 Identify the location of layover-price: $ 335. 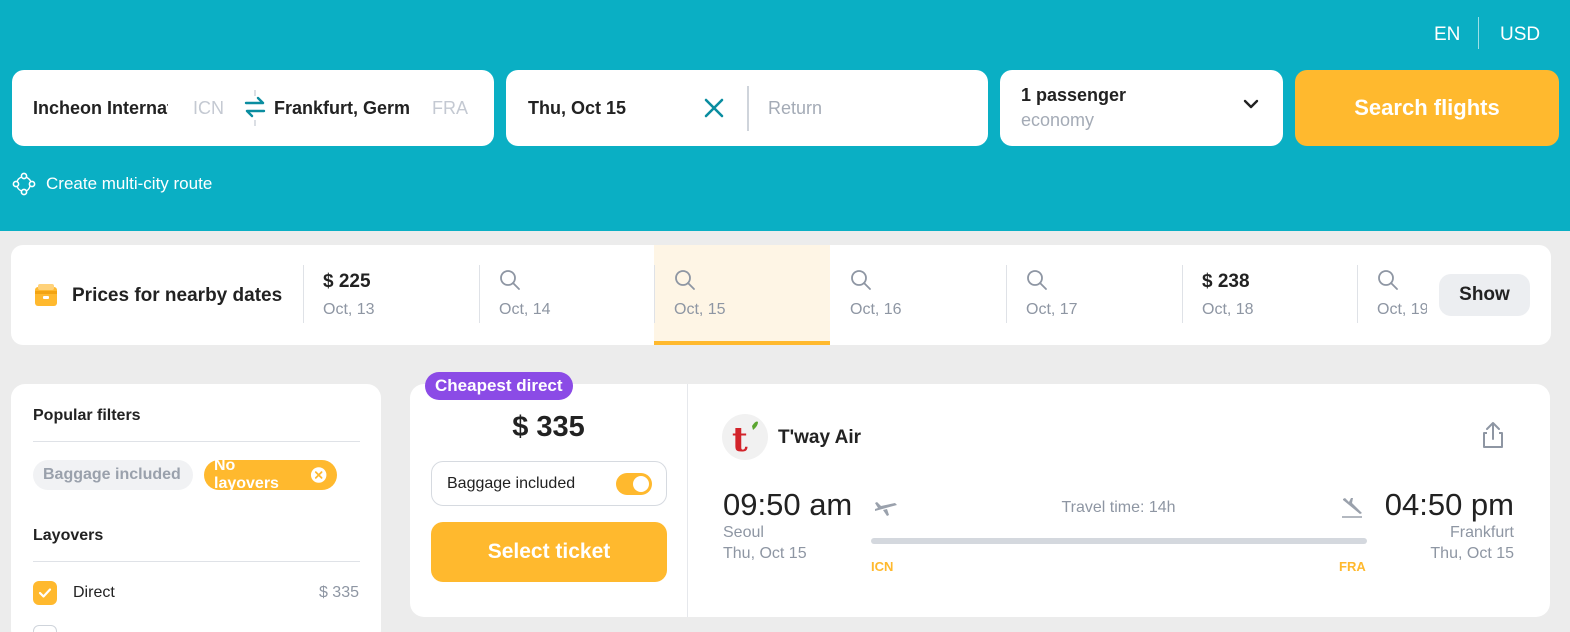
(338, 592).